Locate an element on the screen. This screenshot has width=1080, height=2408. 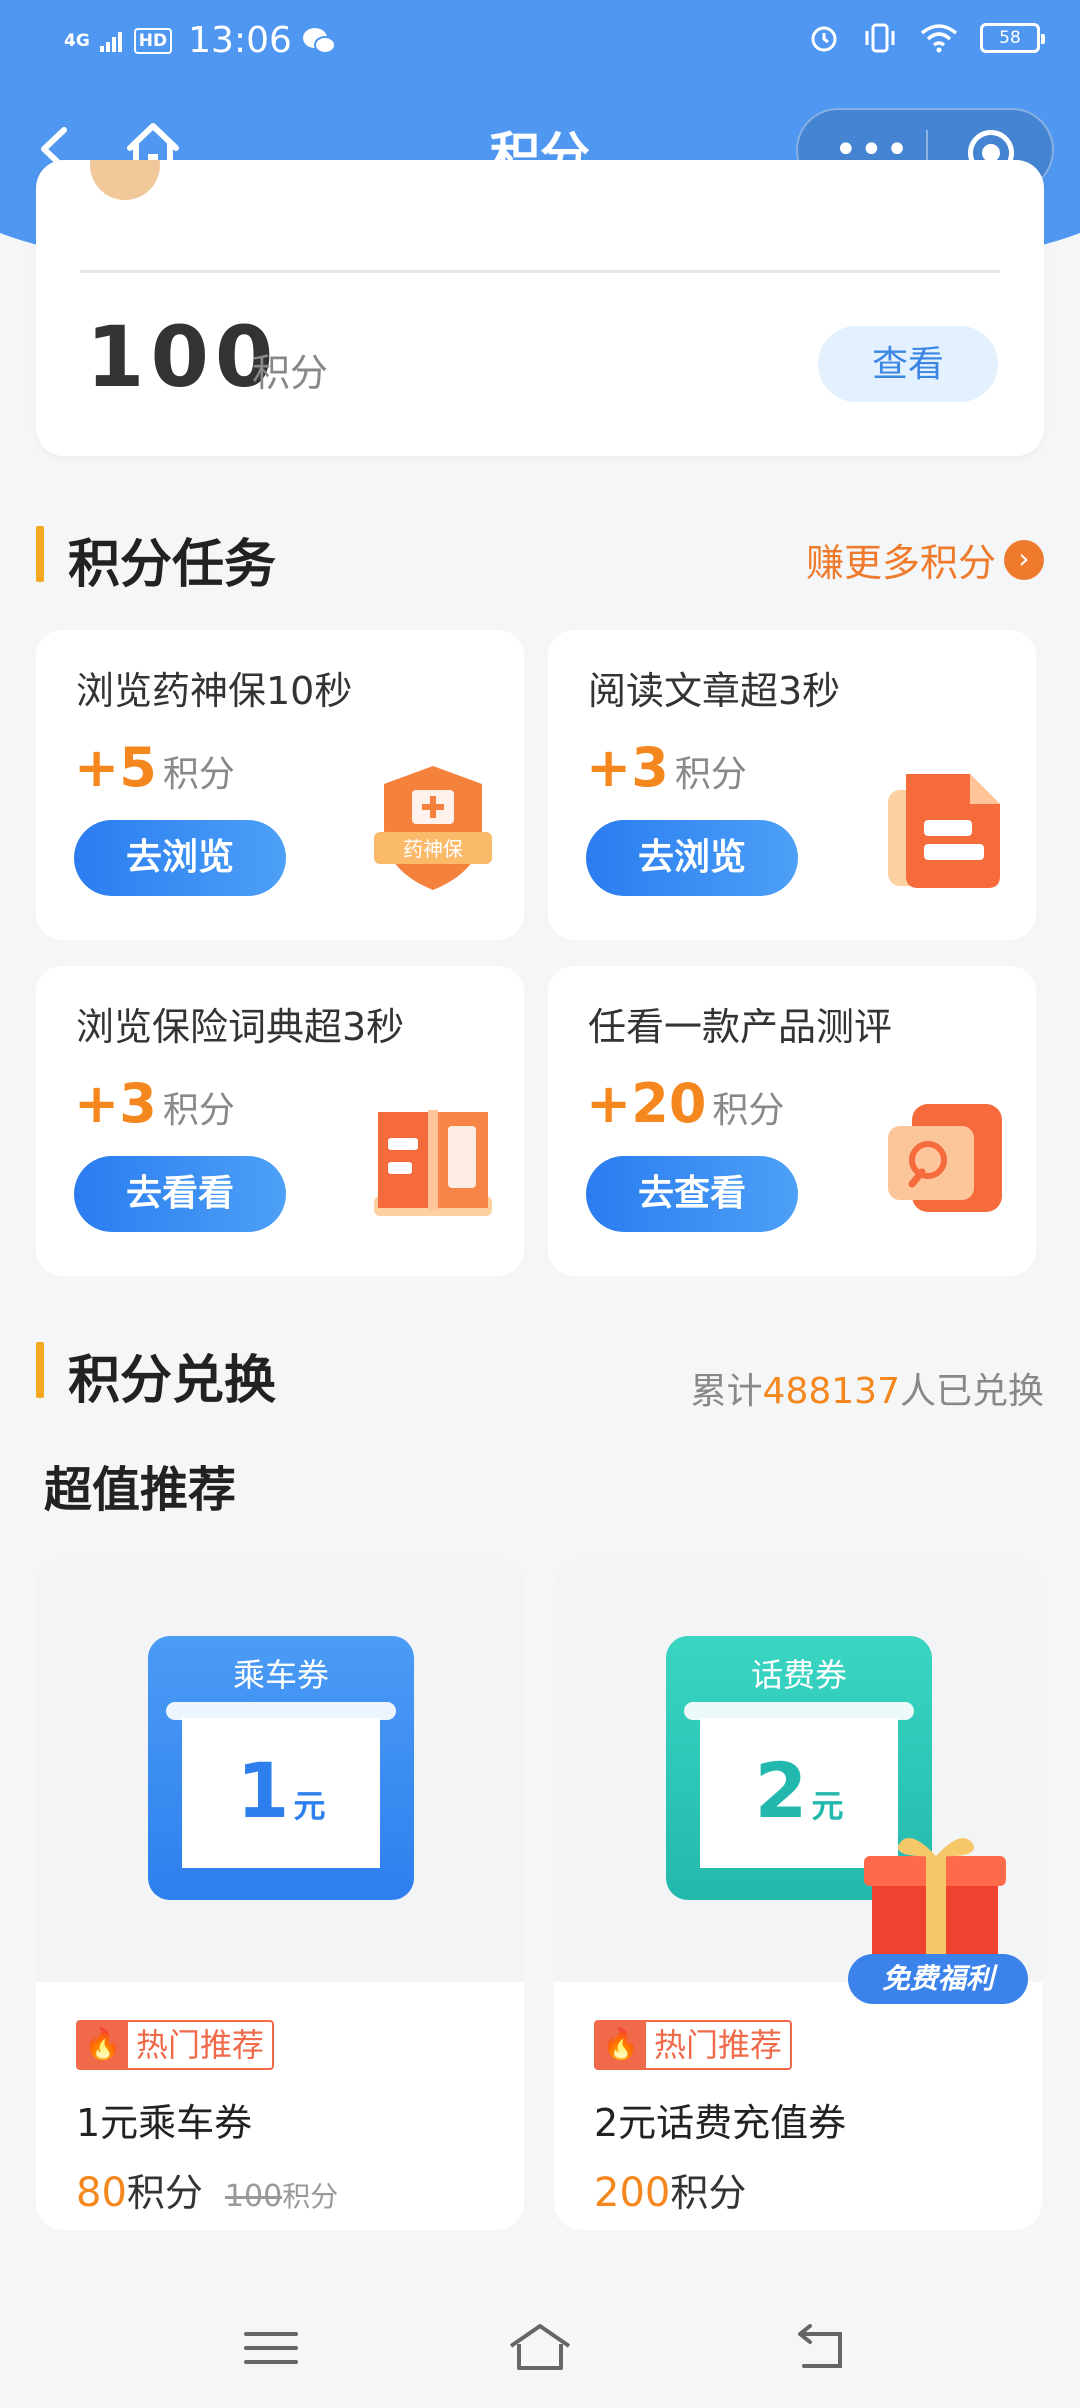
old-price-unit: 积分 is located at coordinates (310, 2196).